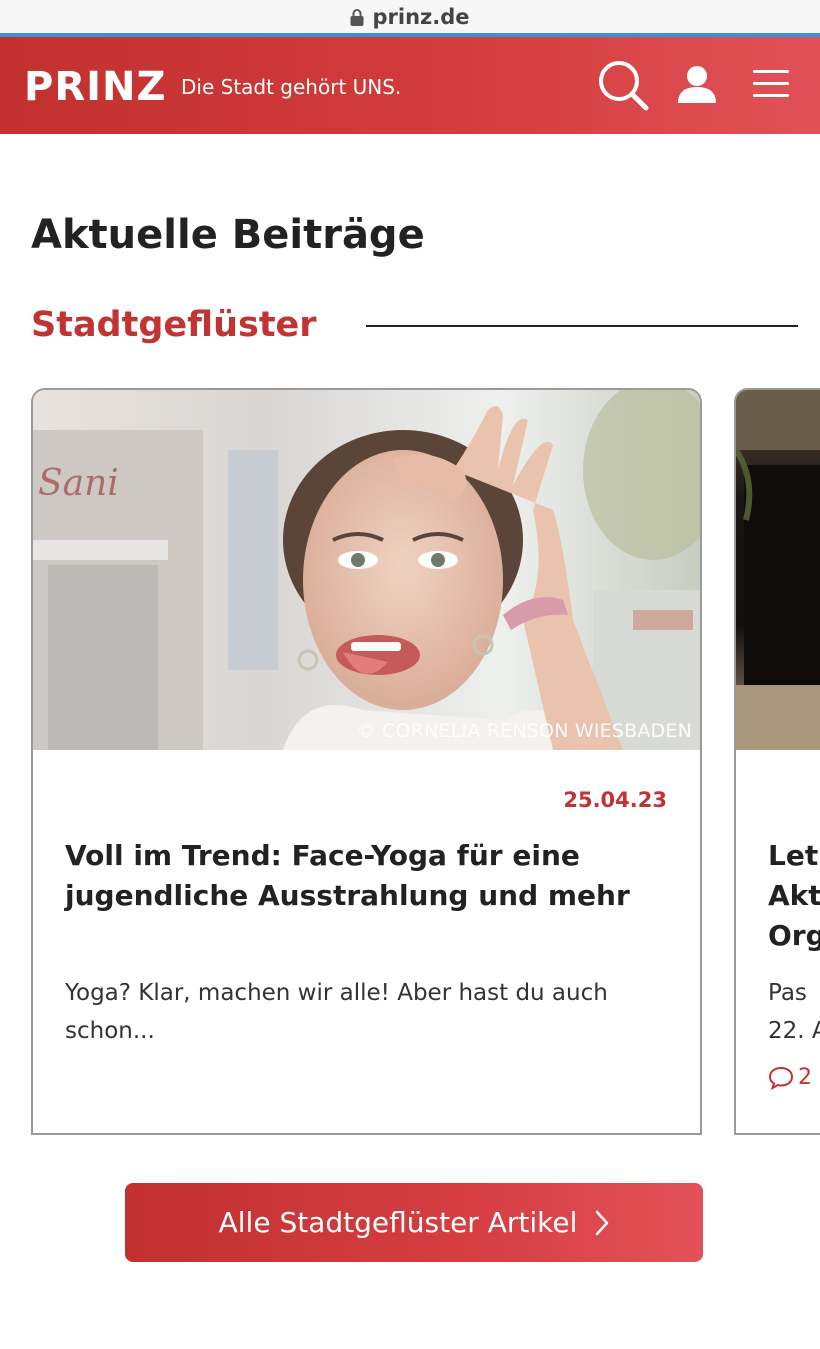 This screenshot has width=820, height=1349. Describe the element at coordinates (228, 235) in the screenshot. I see `section-title: Aktuelle Beiträge` at that location.